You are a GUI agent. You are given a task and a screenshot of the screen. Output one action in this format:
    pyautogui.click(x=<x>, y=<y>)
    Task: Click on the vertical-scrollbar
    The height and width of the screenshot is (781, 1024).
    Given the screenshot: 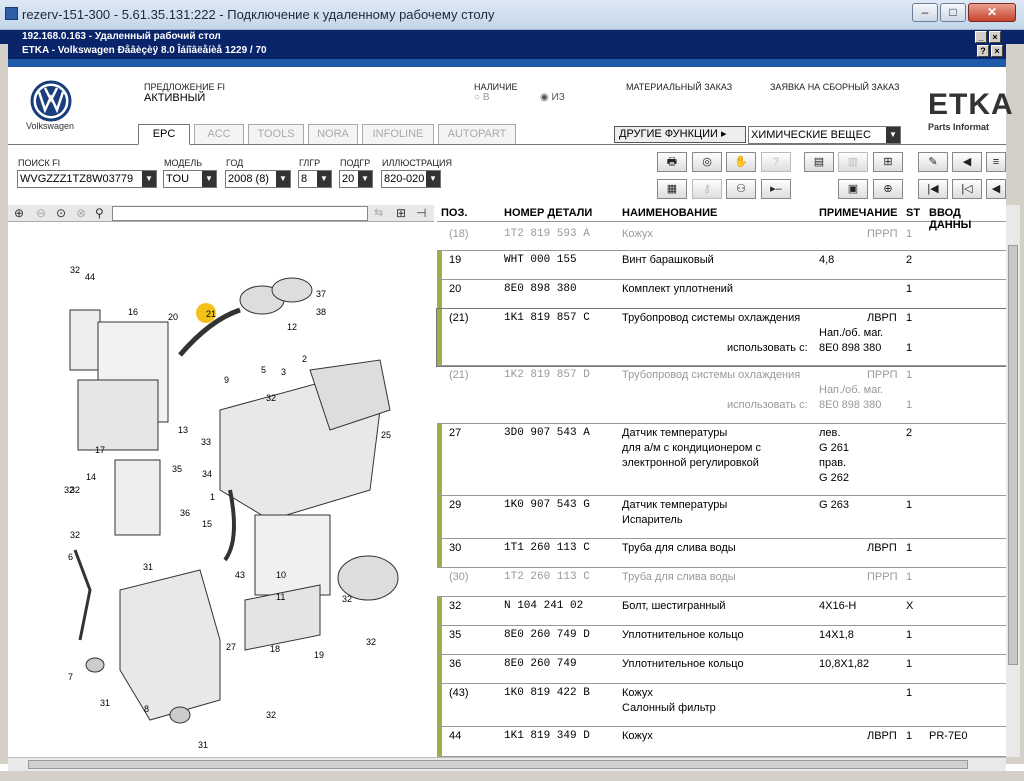 What is the action you would take?
    pyautogui.click(x=1013, y=481)
    